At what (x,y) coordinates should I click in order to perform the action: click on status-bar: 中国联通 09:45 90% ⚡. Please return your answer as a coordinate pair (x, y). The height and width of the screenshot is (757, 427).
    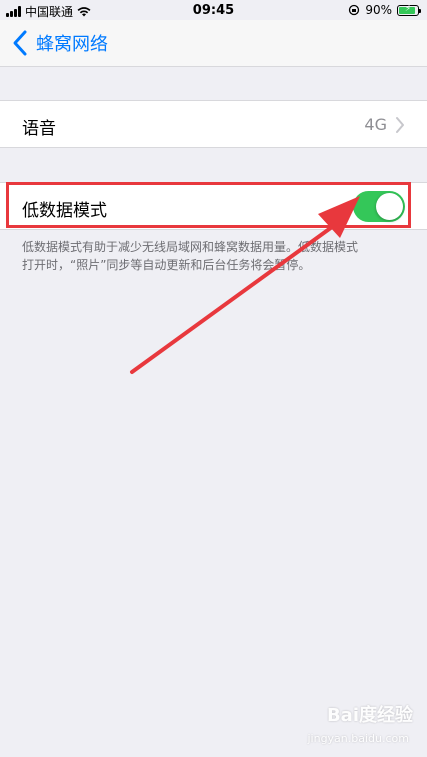
    Looking at the image, I should click on (213, 10).